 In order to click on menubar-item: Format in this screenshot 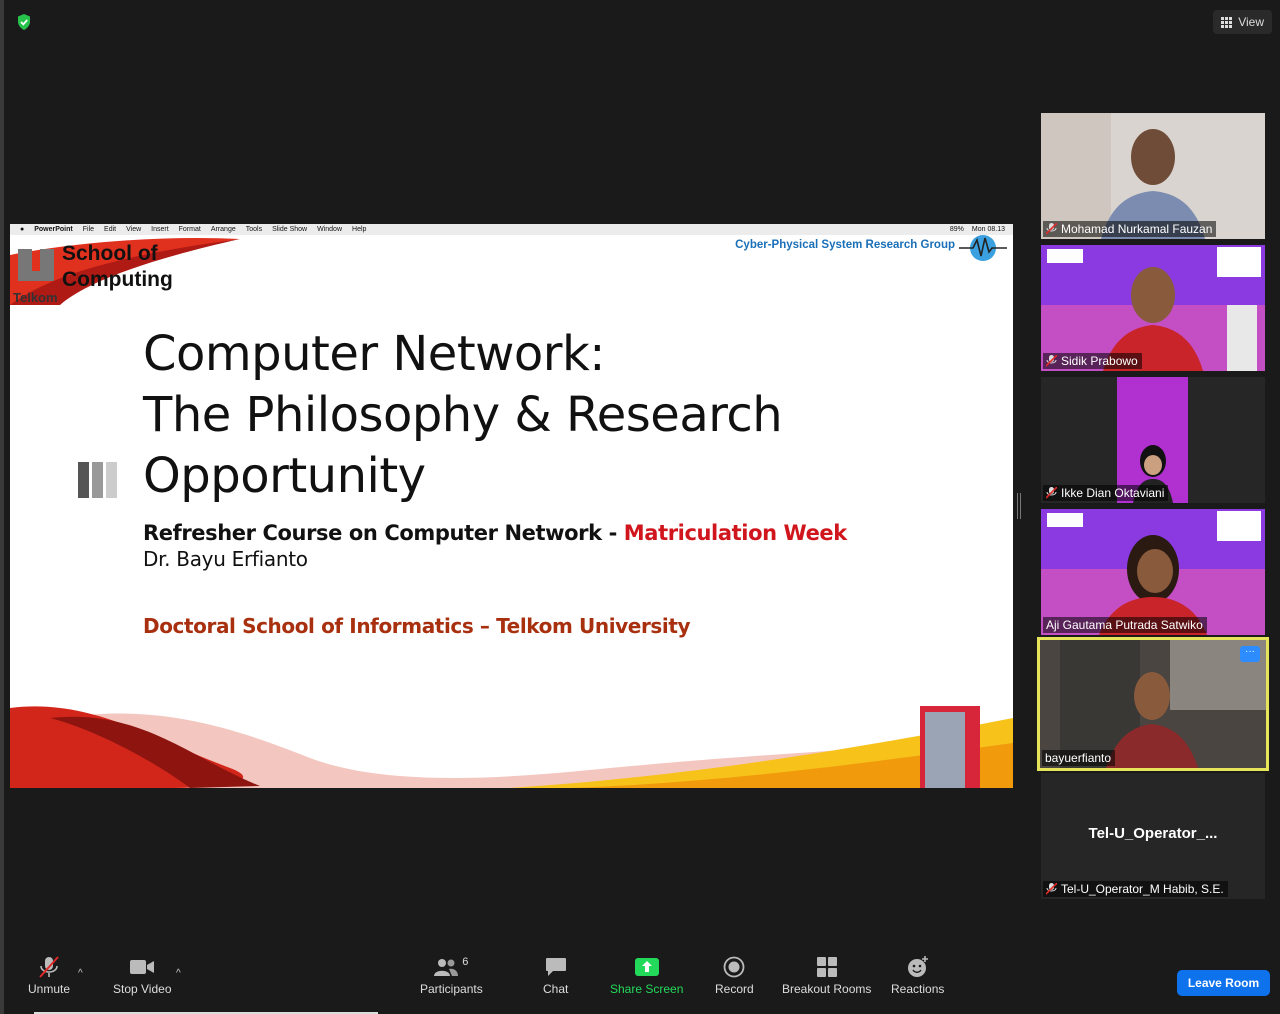, I will do `click(189, 229)`.